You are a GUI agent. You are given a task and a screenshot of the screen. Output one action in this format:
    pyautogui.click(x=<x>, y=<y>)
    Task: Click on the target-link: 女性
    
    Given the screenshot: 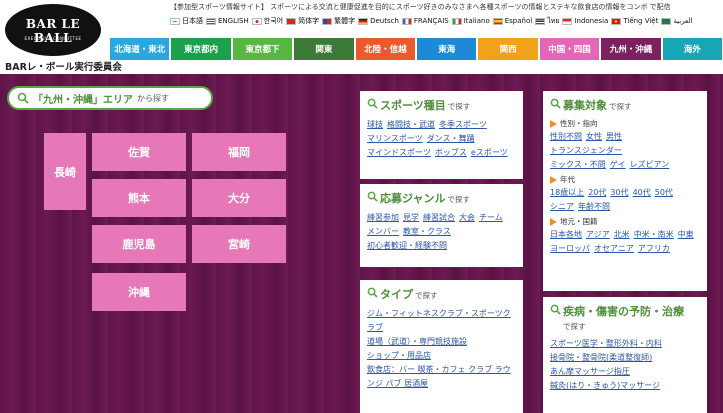 What is the action you would take?
    pyautogui.click(x=594, y=136)
    